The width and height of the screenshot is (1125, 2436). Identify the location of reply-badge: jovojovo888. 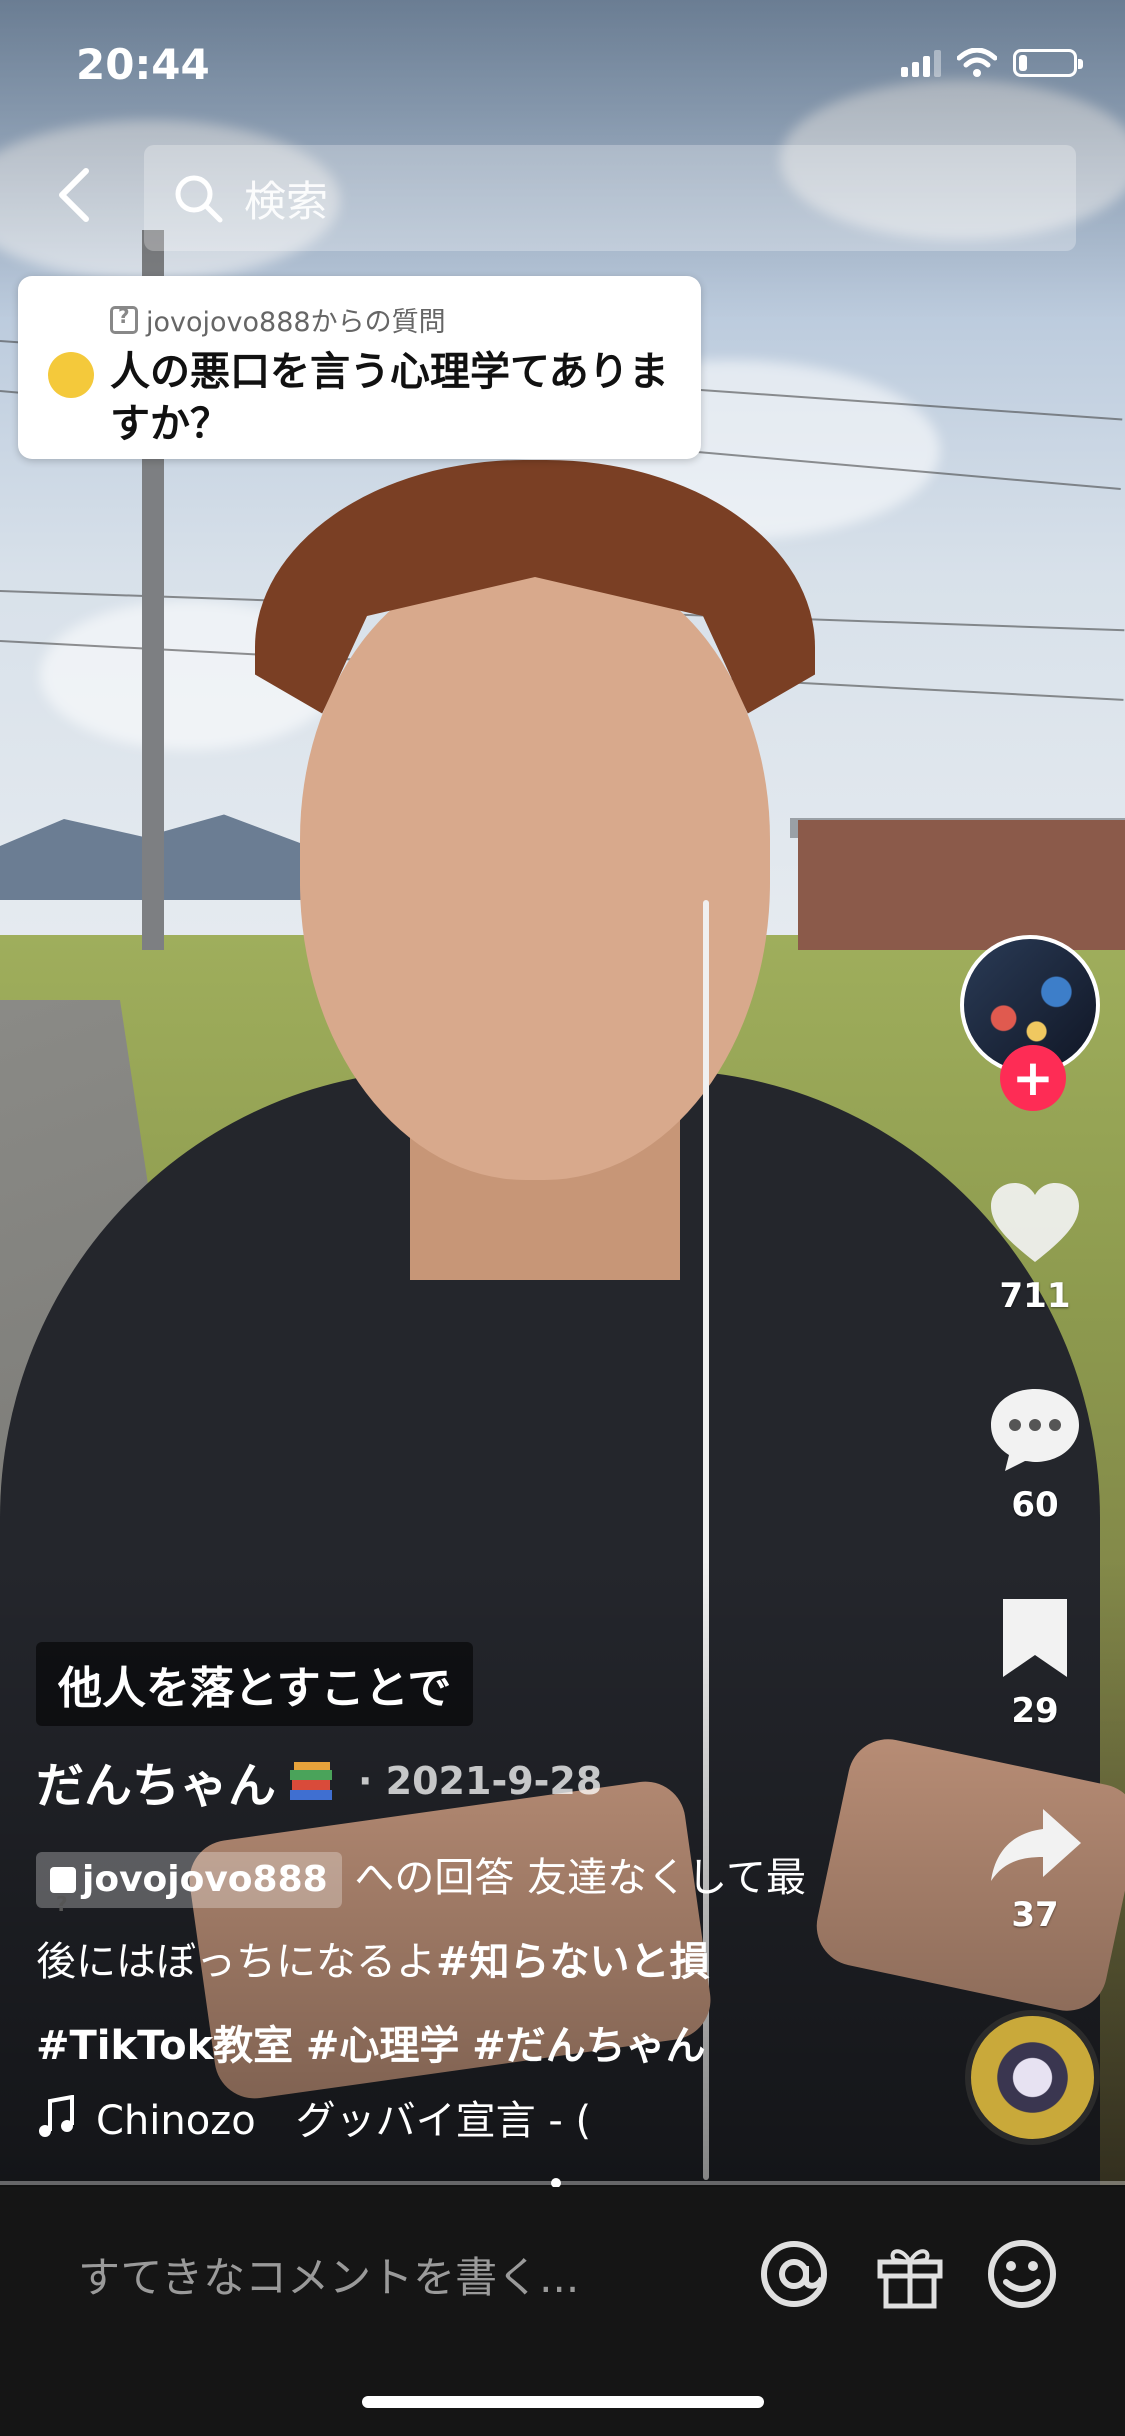
(189, 1899).